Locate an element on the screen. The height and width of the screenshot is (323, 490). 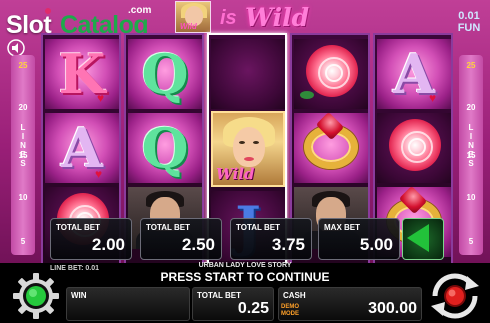
total-bet-value: 0.25 is located at coordinates (253, 308).